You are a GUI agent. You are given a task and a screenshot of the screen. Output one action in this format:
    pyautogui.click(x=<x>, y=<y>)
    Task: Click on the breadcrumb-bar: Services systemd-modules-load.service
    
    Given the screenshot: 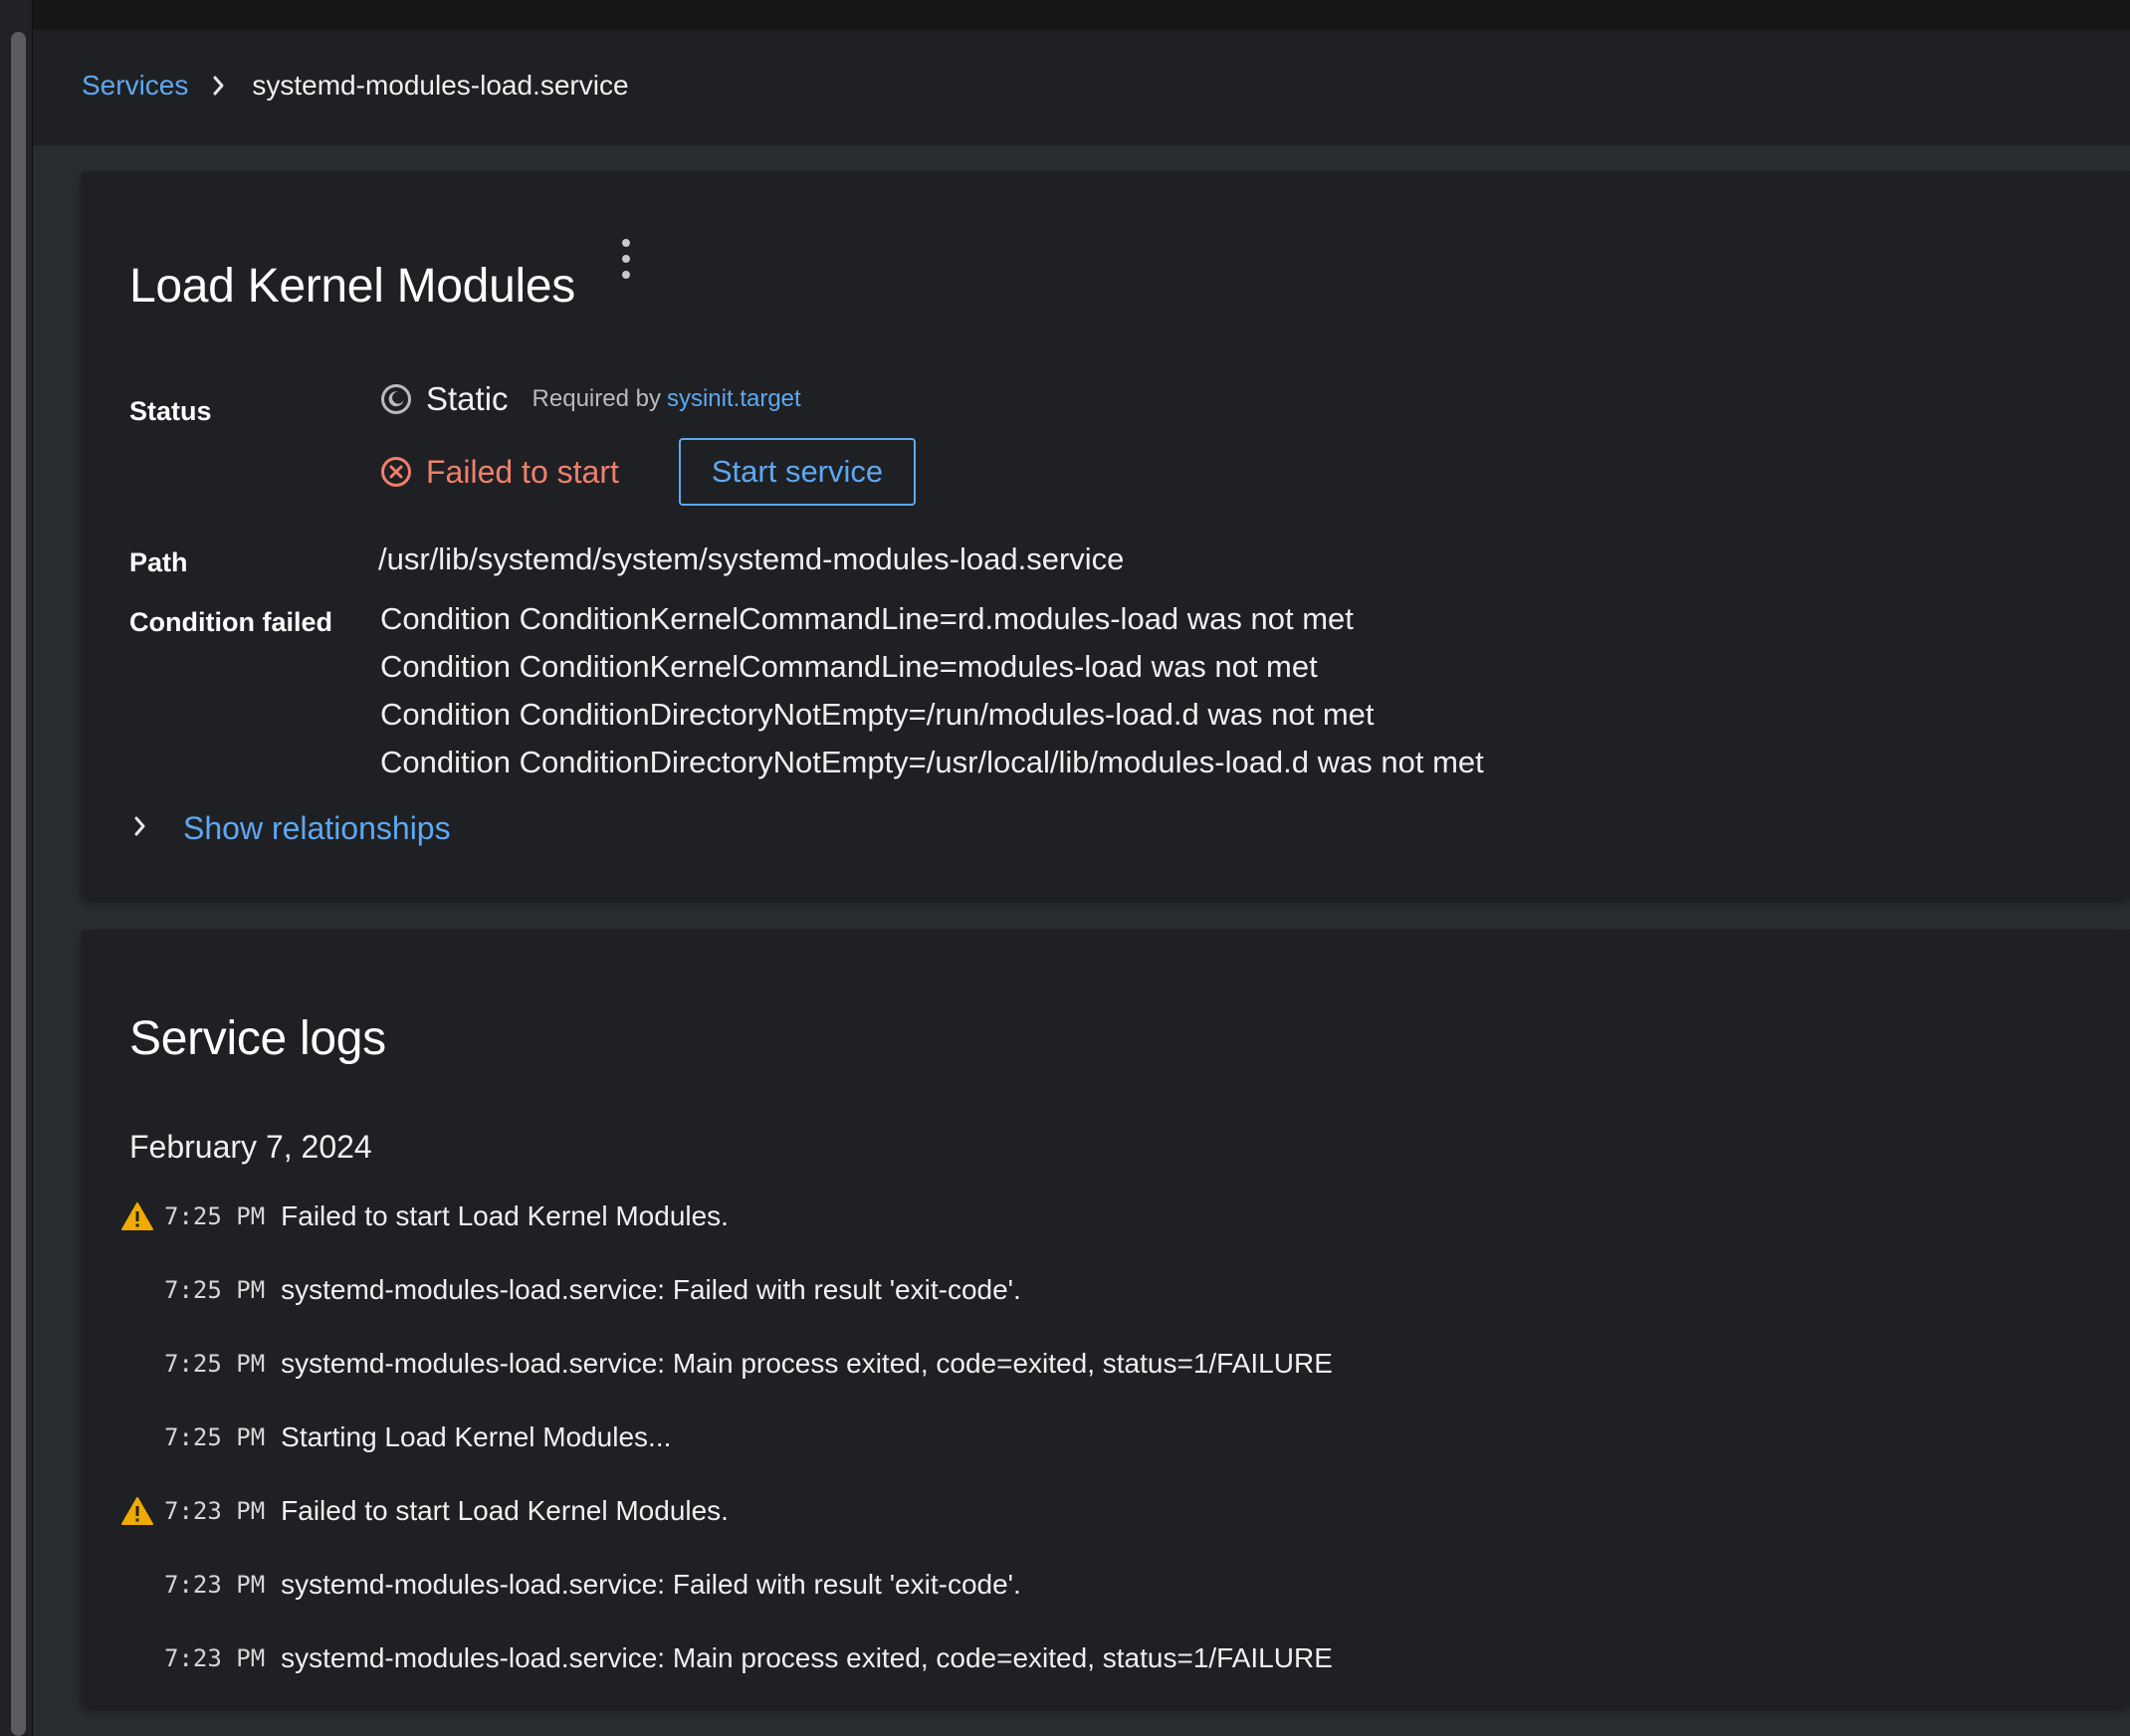 What is the action you would take?
    pyautogui.click(x=1081, y=87)
    